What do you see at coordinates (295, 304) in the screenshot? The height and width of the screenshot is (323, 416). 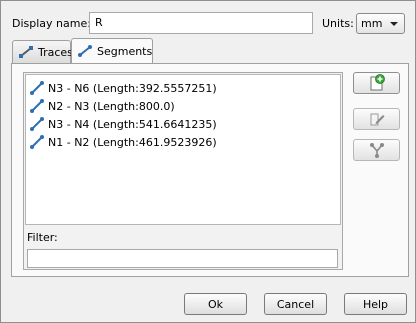 I see `cancel-button: Cancel` at bounding box center [295, 304].